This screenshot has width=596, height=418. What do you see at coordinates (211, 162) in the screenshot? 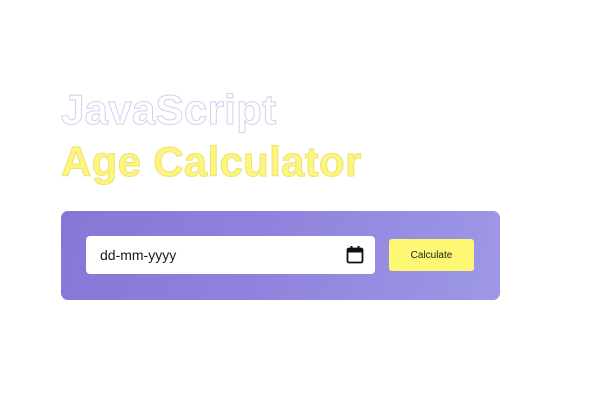
I see `title-line-age-calculator: Age Calculator` at bounding box center [211, 162].